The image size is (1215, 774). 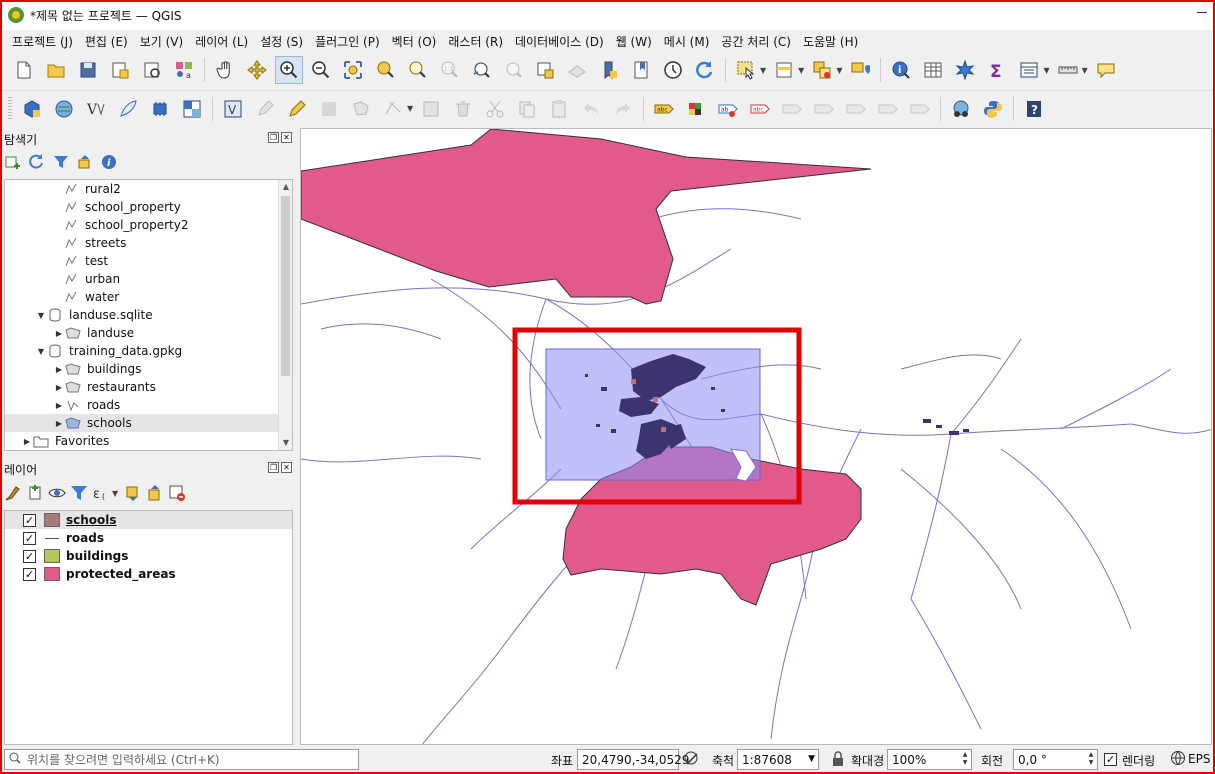 What do you see at coordinates (192, 109) in the screenshot?
I see `add-mesh-layer-icon` at bounding box center [192, 109].